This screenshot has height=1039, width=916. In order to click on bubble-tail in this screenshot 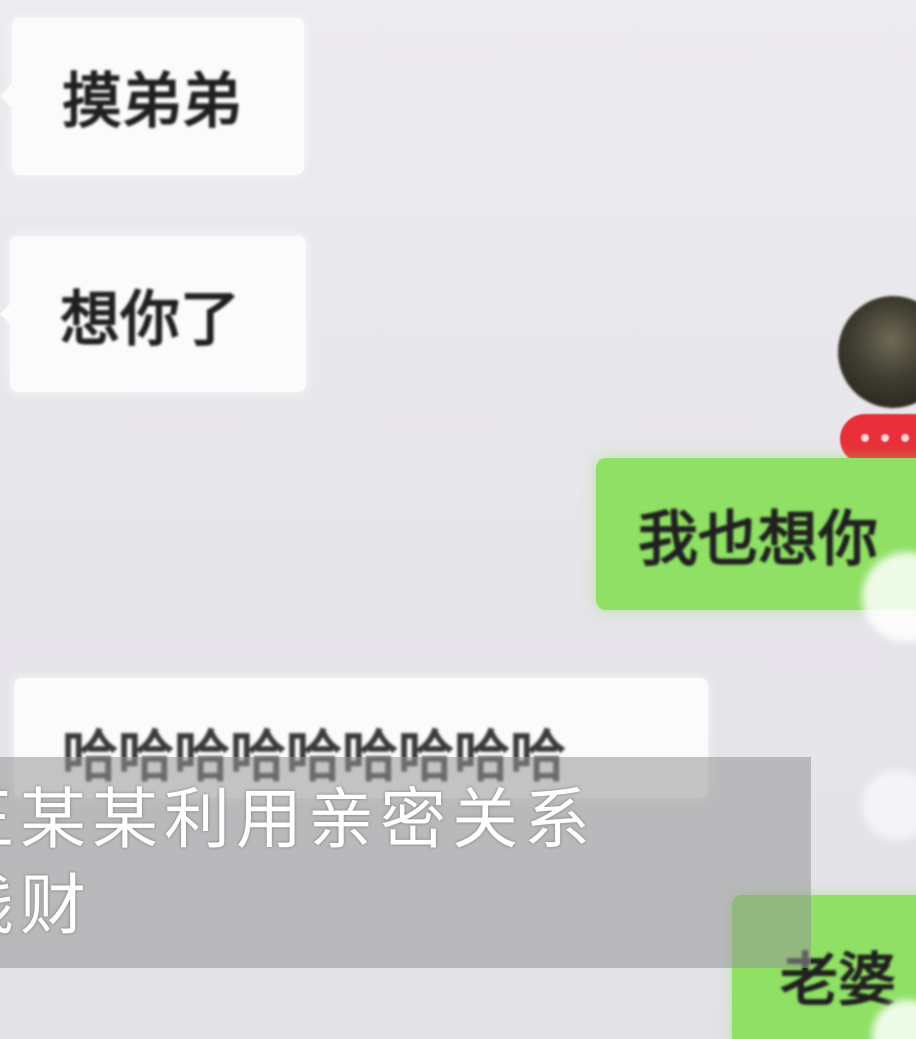, I will do `click(6, 96)`.